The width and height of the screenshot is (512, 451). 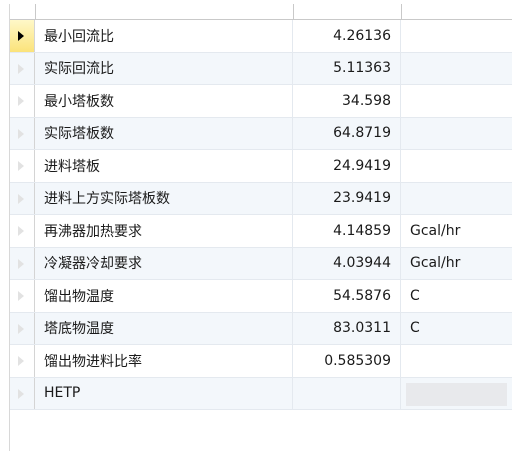 I want to click on table-row: 实际回流比 5.11363, so click(x=261, y=68).